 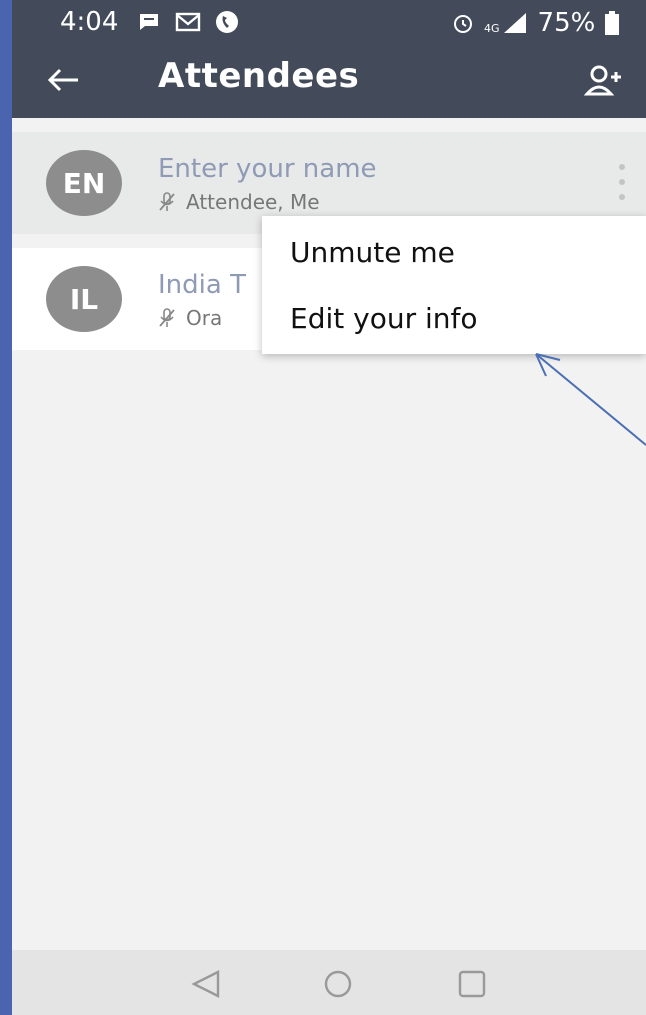 I want to click on nav-home-icon, so click(x=338, y=984).